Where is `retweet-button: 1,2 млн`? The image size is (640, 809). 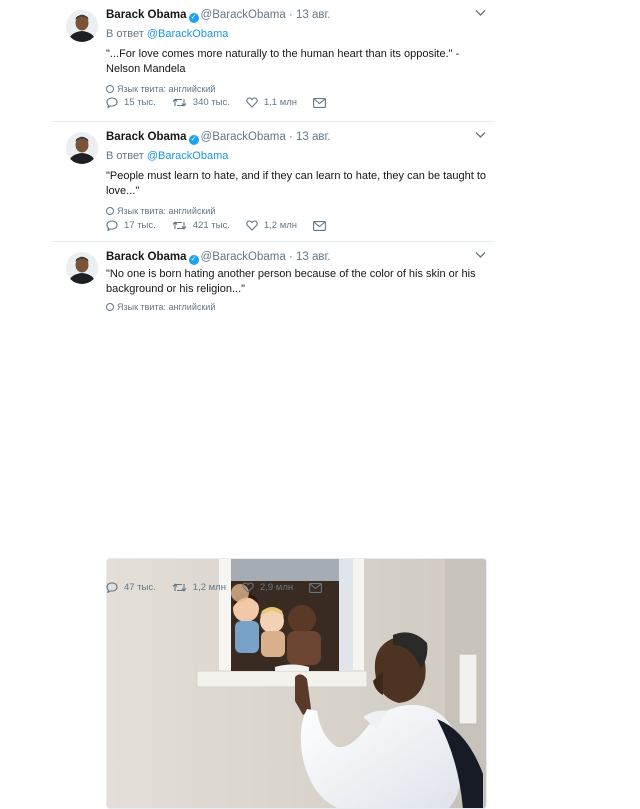 retweet-button: 1,2 млн is located at coordinates (199, 587).